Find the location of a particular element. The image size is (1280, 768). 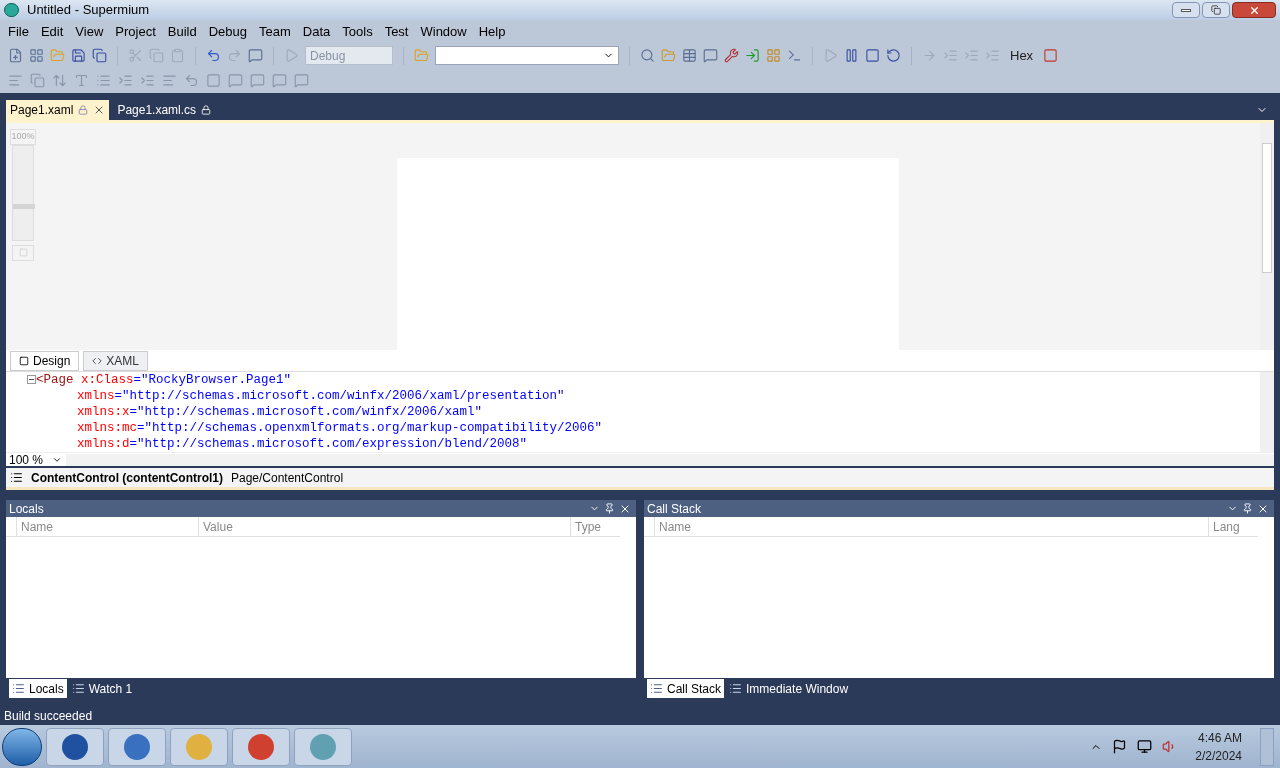

step-over-icon is located at coordinates (971, 55).